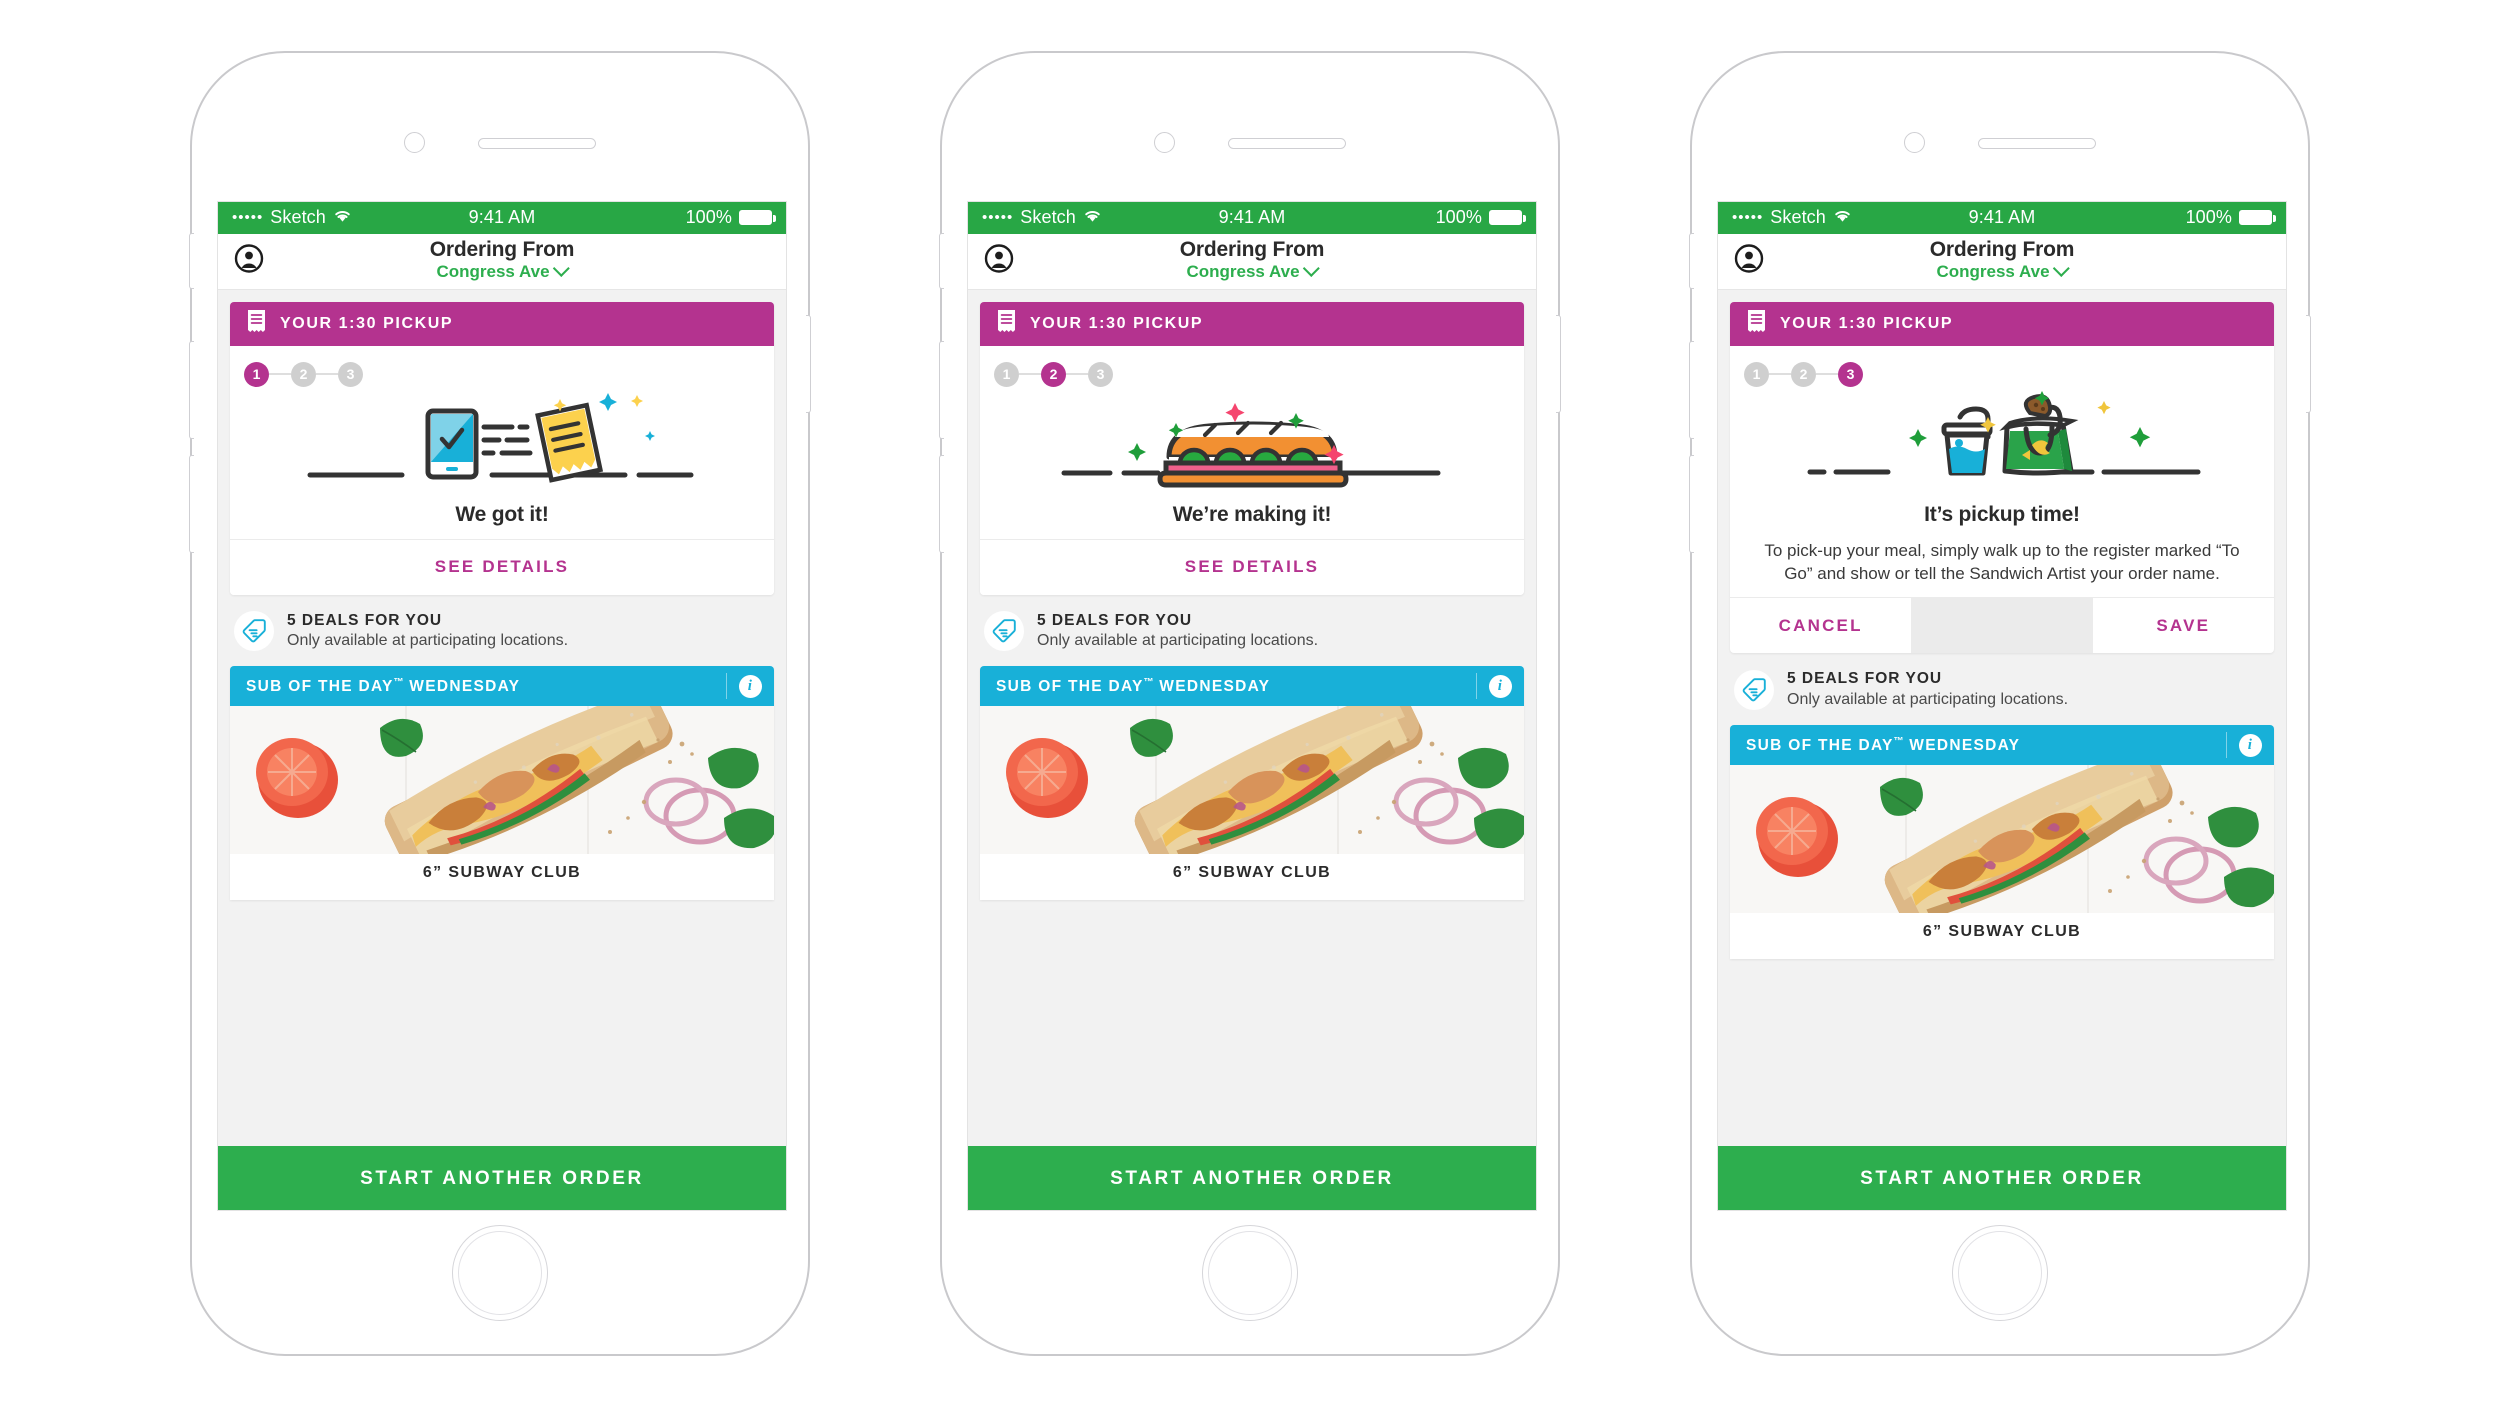  I want to click on phone-receipt-illustration, so click(502, 443).